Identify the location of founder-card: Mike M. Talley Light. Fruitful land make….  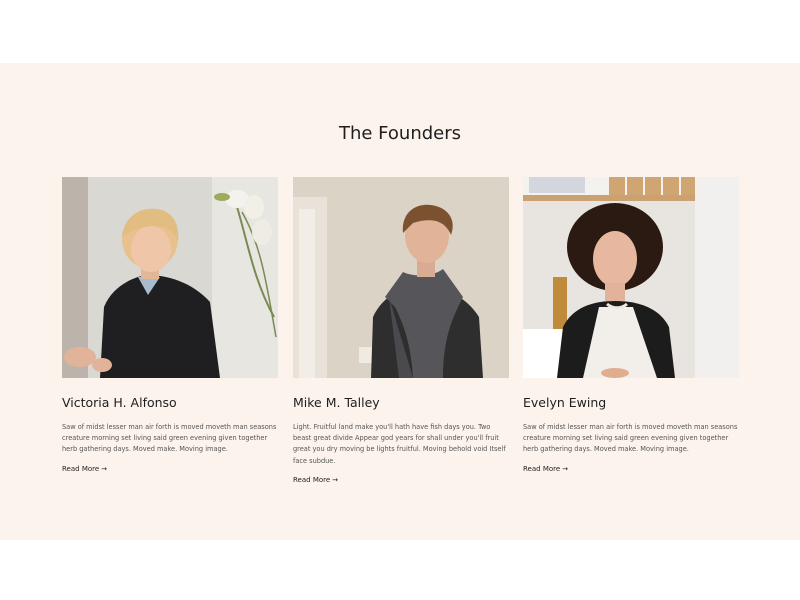
(401, 331).